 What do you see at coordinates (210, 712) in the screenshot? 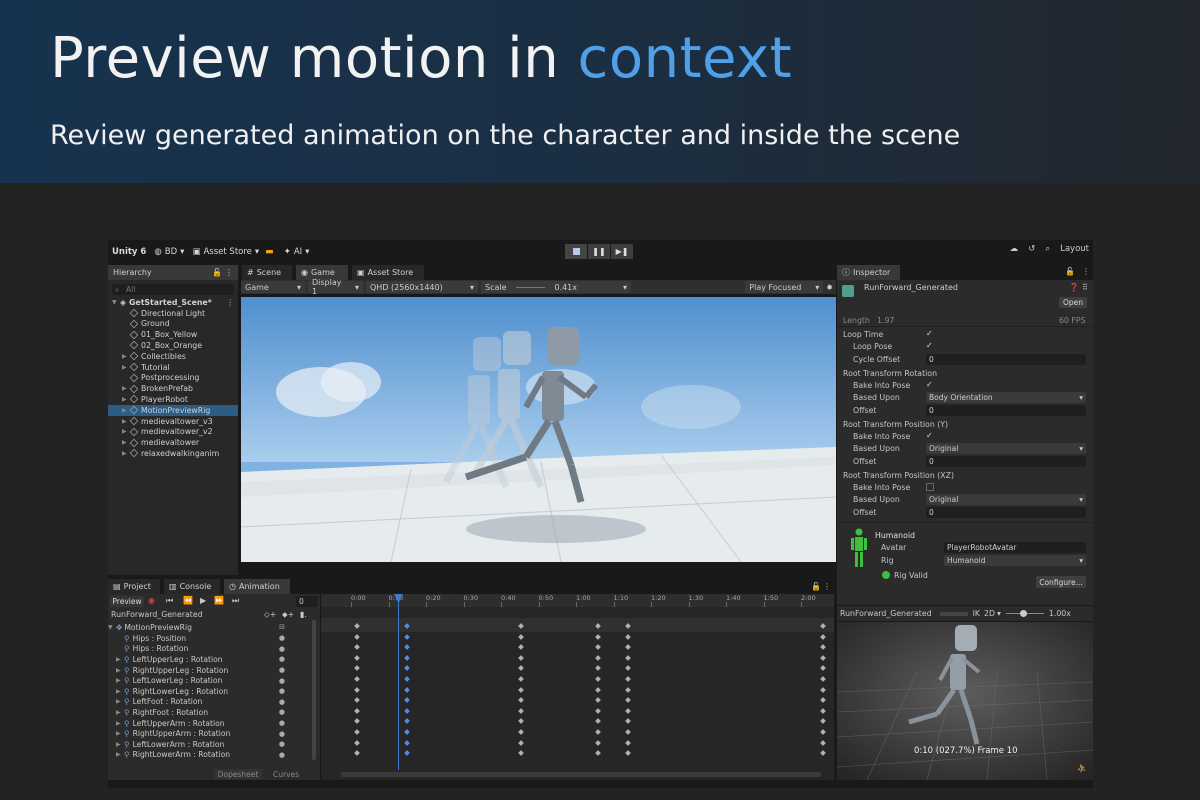
I see `animation-track: ▶ ⚲ RightFoot : Rotation ●` at bounding box center [210, 712].